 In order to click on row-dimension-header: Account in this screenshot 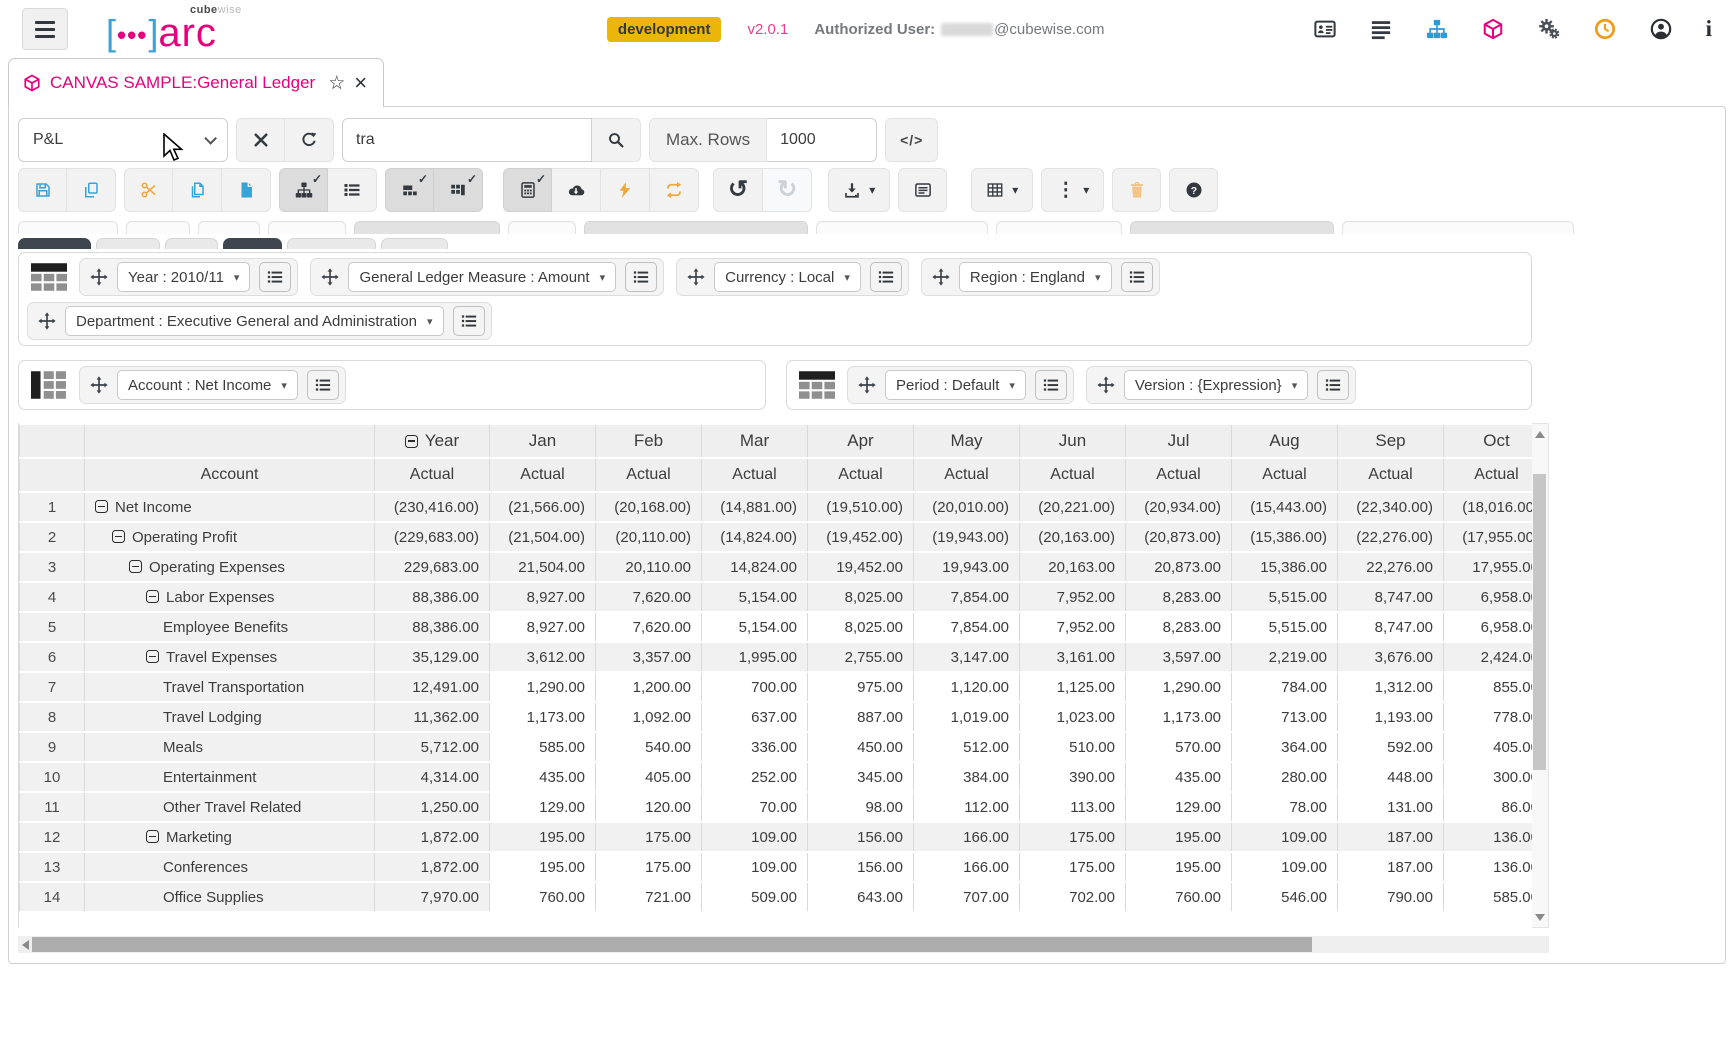, I will do `click(229, 475)`.